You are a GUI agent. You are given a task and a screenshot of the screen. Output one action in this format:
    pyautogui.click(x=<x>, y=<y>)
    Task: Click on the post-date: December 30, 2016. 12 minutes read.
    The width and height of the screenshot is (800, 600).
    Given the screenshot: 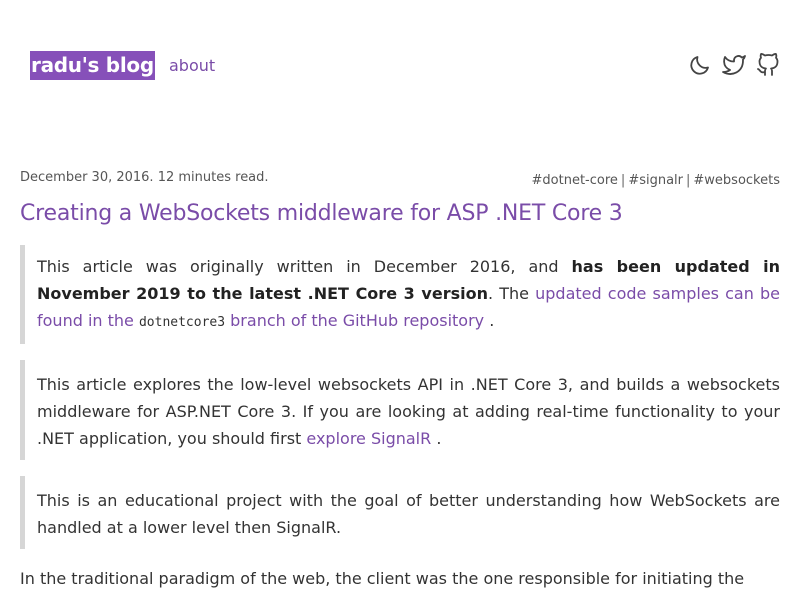 What is the action you would take?
    pyautogui.click(x=144, y=177)
    